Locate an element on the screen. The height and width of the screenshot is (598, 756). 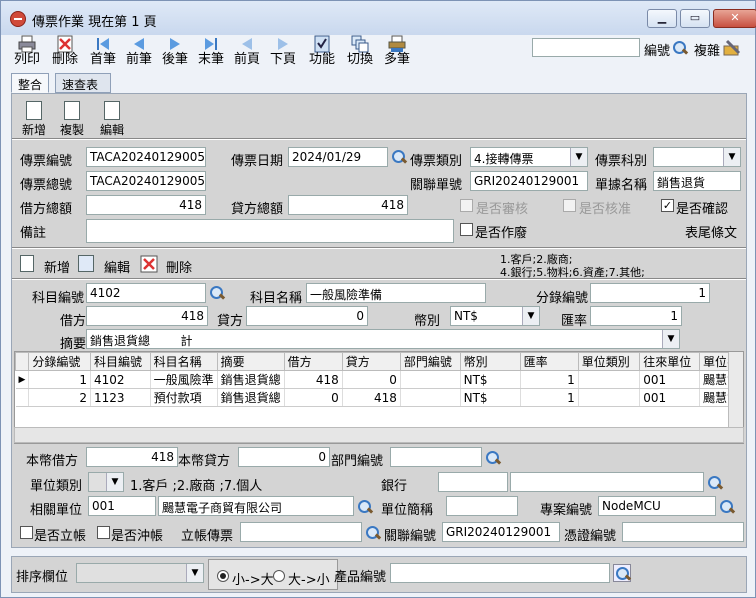
unit-type-select: ▼ is located at coordinates (106, 482).